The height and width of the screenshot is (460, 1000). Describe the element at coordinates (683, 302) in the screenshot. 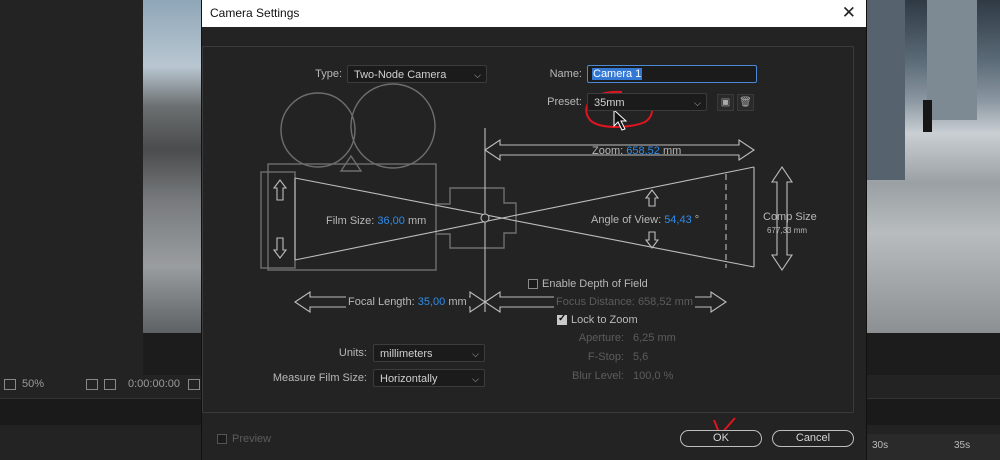

I see `focus-distance-unit: mm` at that location.